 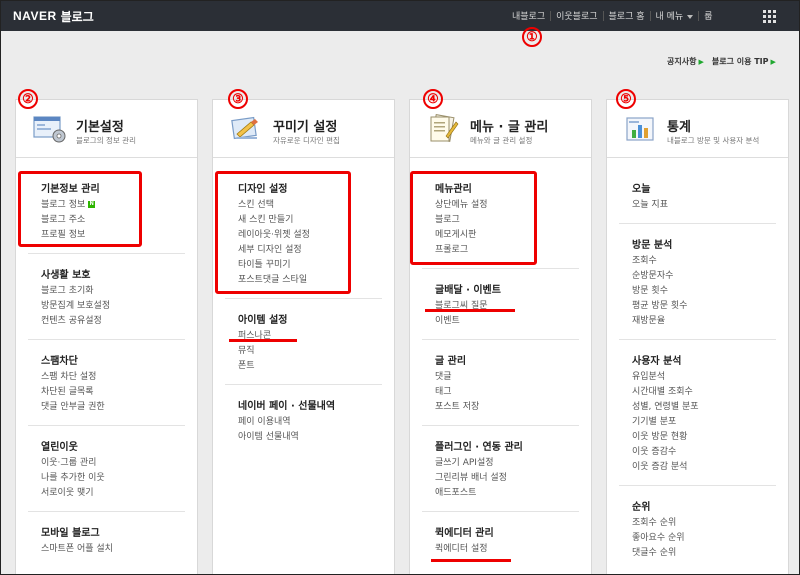 What do you see at coordinates (682, 61) in the screenshot?
I see `notice-link-label: 공지사항` at bounding box center [682, 61].